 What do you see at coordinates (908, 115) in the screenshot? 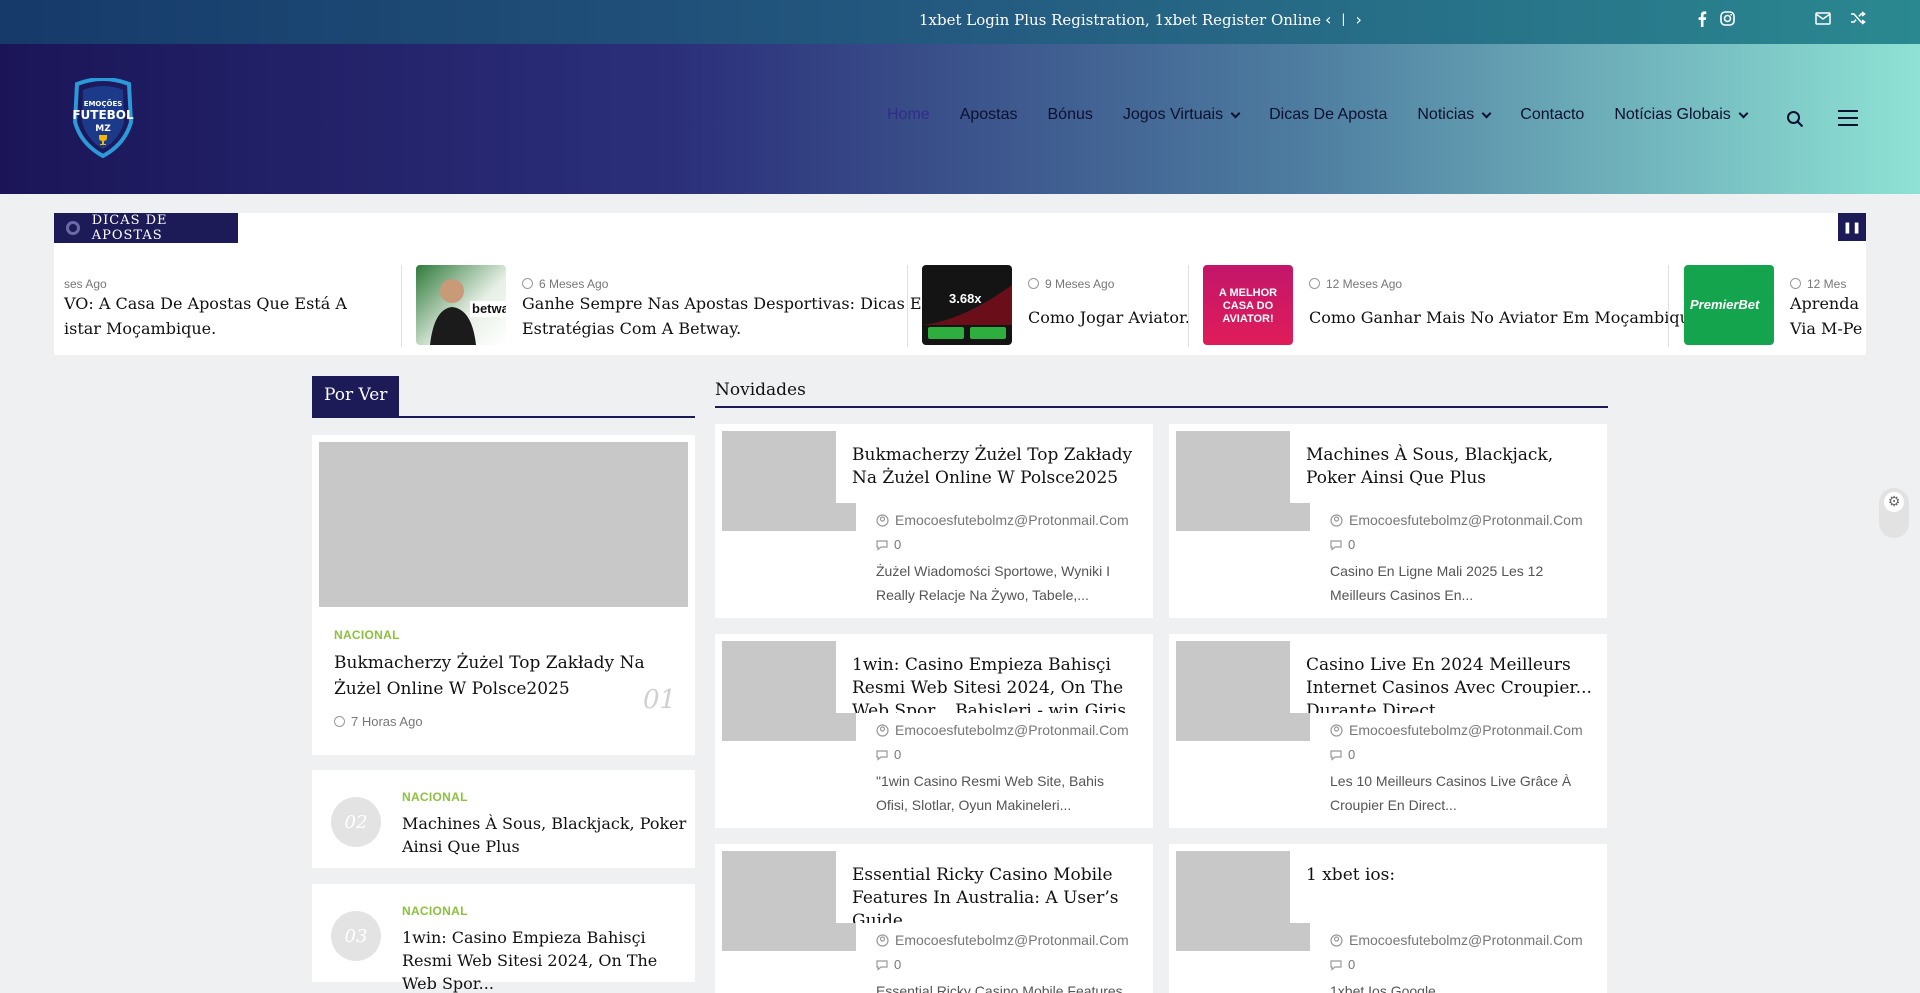
I see `nav-home: Home` at bounding box center [908, 115].